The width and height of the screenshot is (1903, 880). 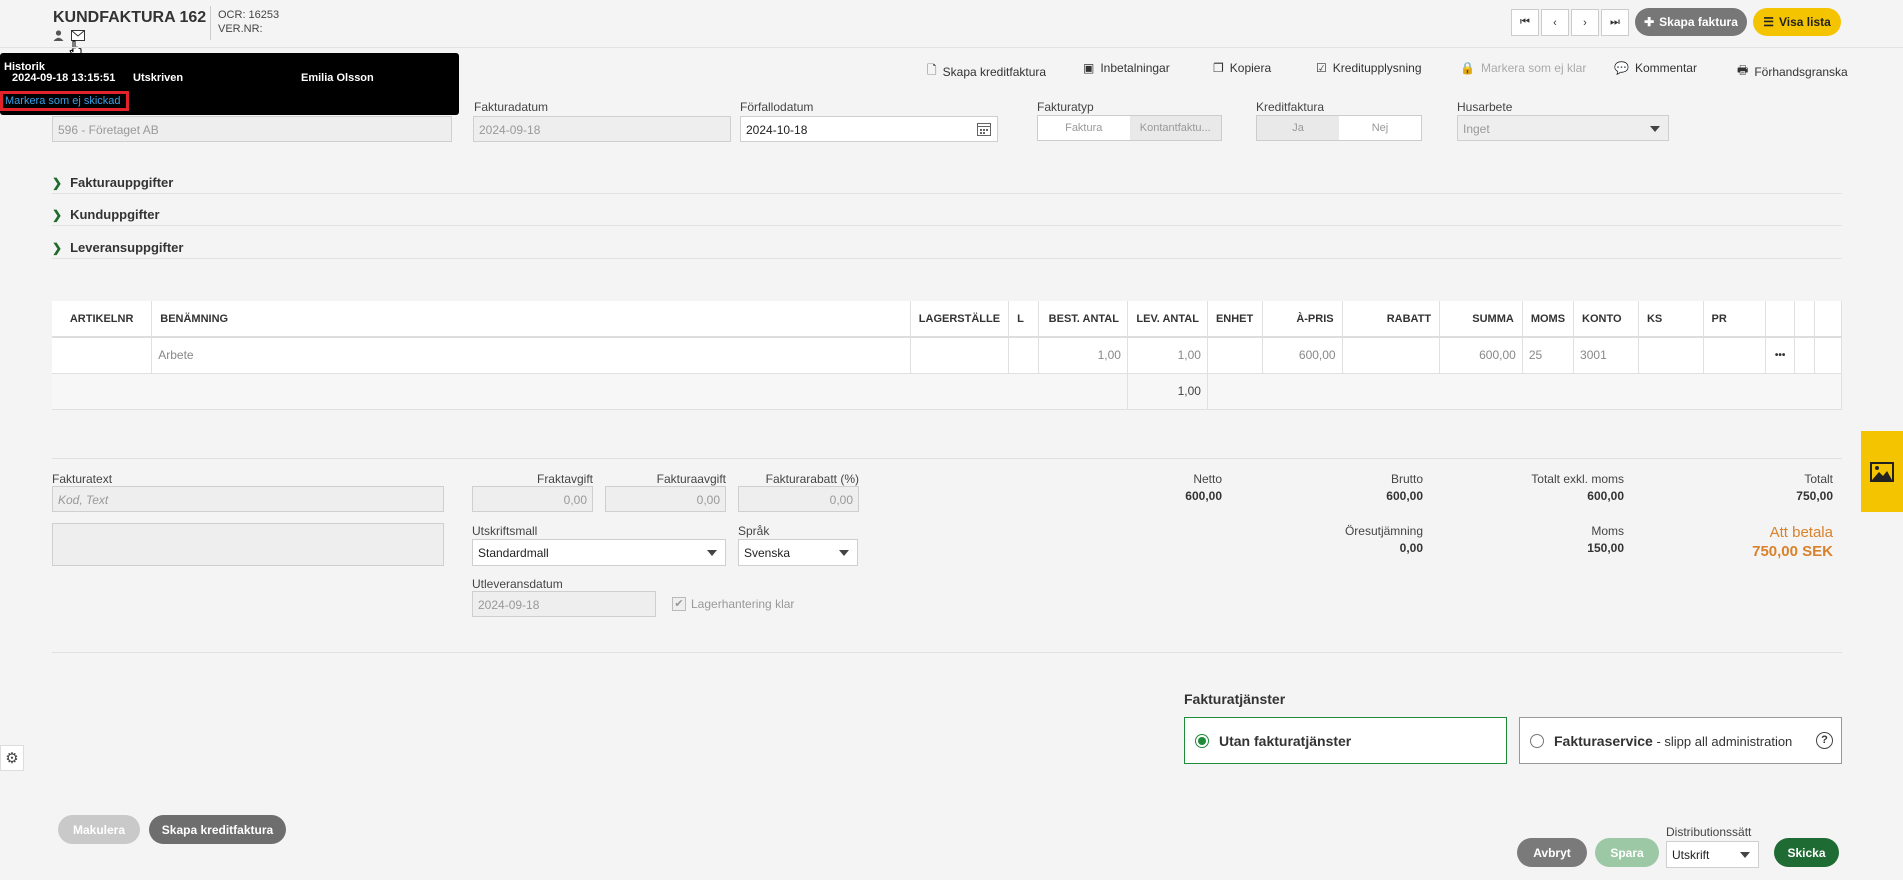 I want to click on credit-no: Nej, so click(x=1380, y=128).